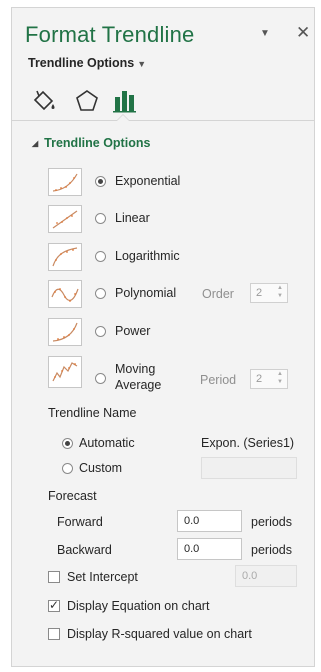  I want to click on paint-bucket-icon, so click(44, 100).